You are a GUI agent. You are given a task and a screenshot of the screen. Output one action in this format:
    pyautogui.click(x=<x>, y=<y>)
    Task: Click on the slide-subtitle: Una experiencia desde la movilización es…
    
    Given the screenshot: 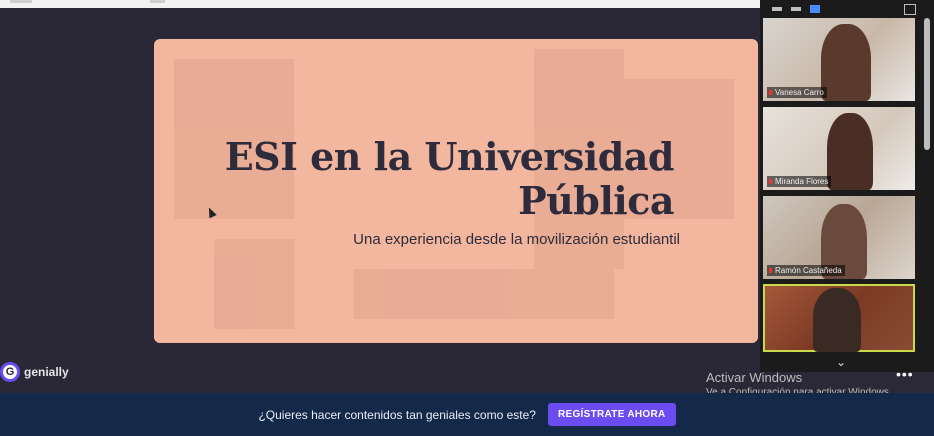 What is the action you would take?
    pyautogui.click(x=516, y=239)
    